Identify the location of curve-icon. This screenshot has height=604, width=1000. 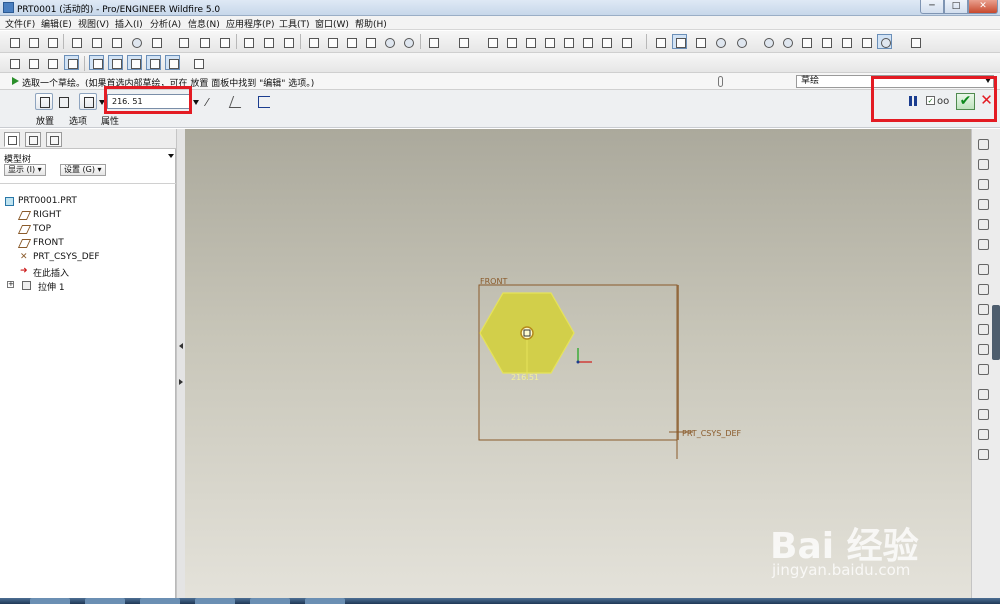
(135, 41).